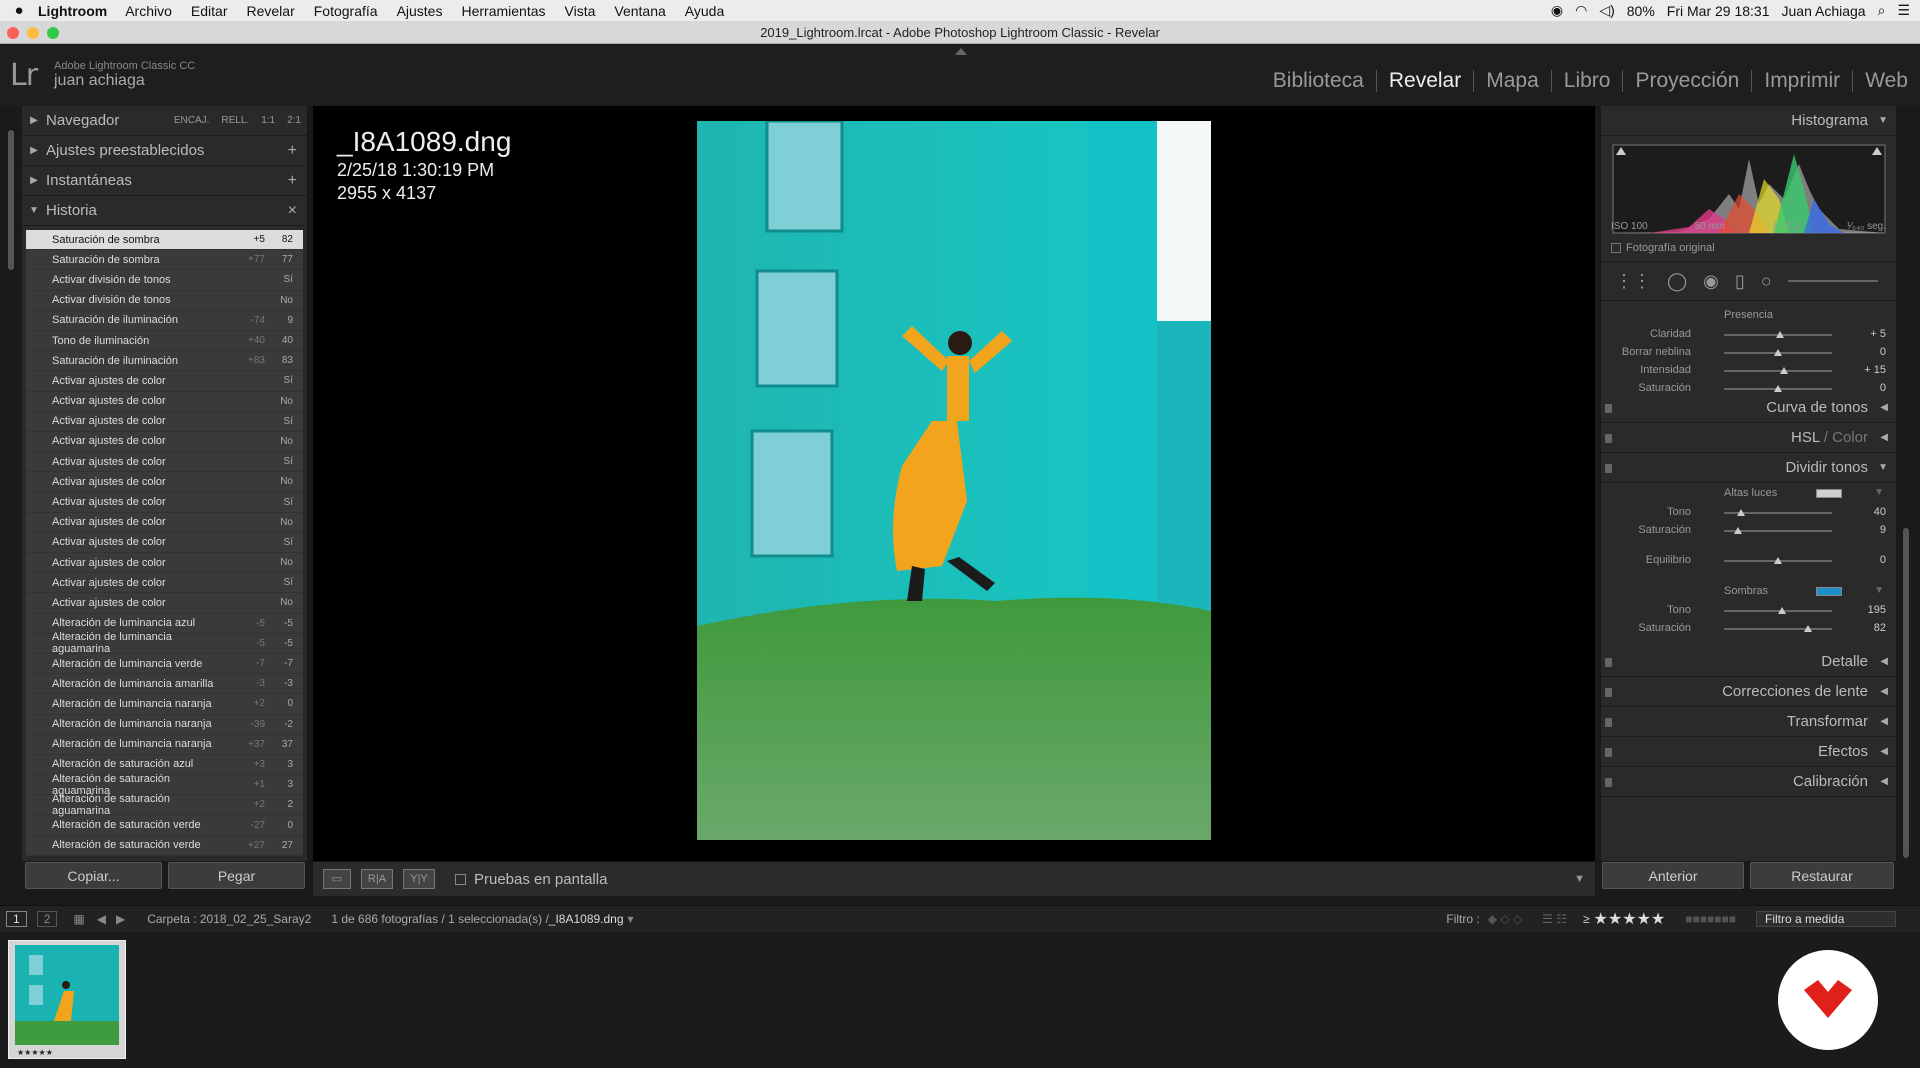  I want to click on nav-1-1: 1:1, so click(268, 120).